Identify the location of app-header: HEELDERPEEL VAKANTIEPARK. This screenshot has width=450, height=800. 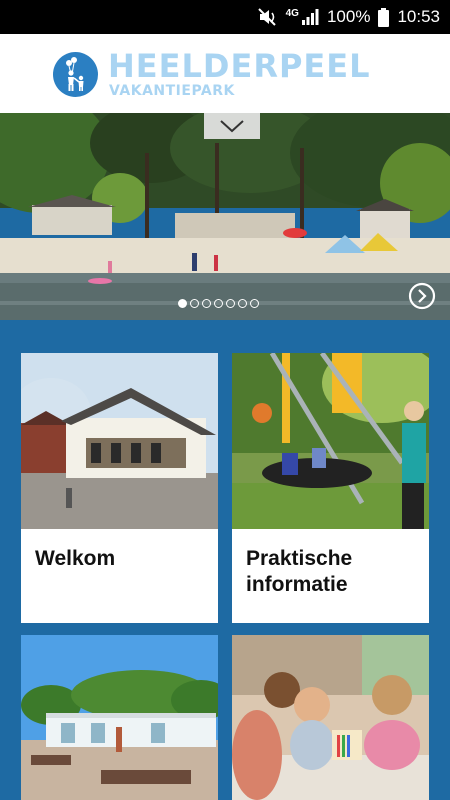
(225, 73).